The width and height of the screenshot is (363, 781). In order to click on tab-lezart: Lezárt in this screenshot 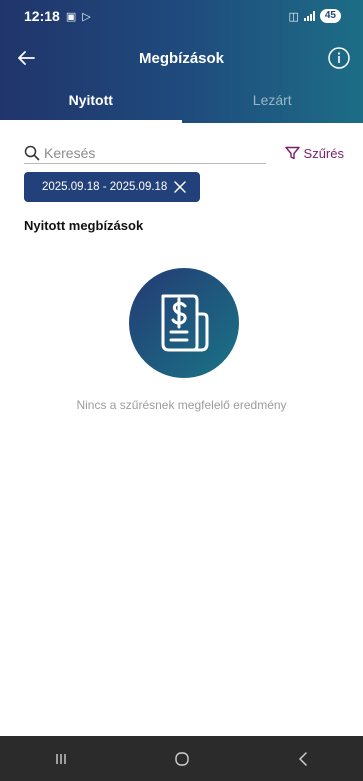, I will do `click(272, 103)`.